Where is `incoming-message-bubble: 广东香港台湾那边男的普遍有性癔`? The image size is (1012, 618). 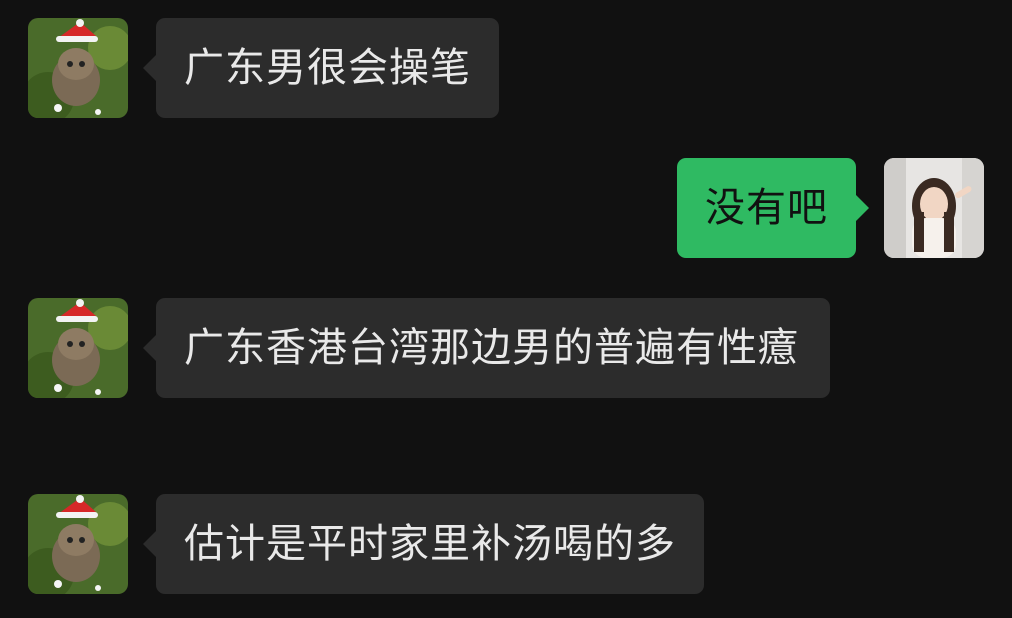 incoming-message-bubble: 广东香港台湾那边男的普遍有性癔 is located at coordinates (486, 348).